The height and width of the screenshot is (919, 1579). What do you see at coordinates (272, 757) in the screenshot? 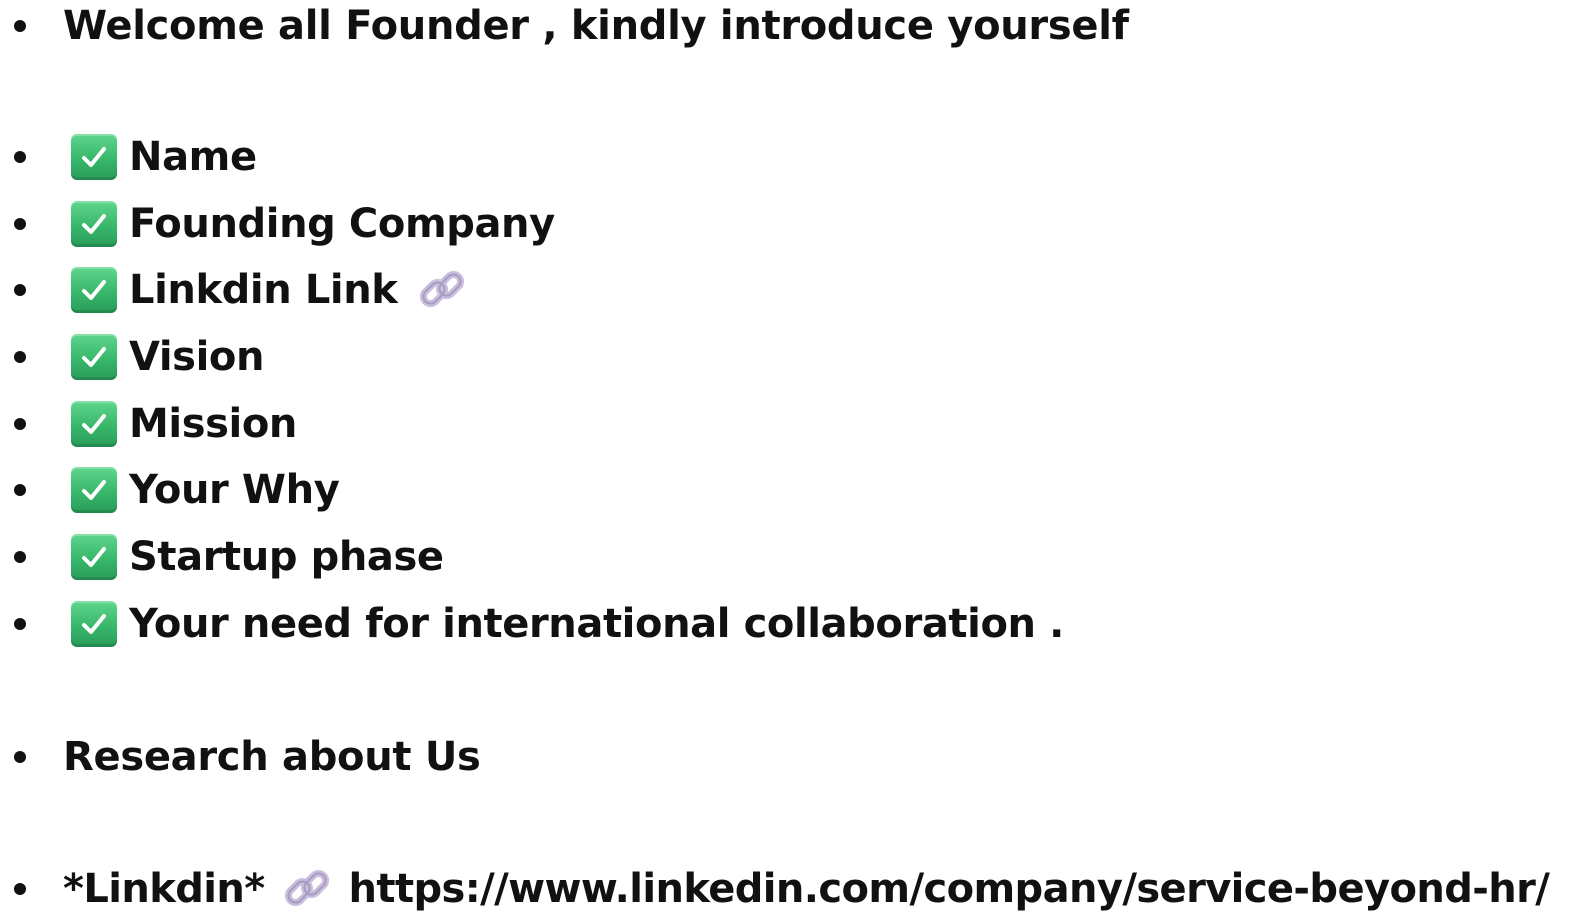
I see `research-text: Research about Us` at bounding box center [272, 757].